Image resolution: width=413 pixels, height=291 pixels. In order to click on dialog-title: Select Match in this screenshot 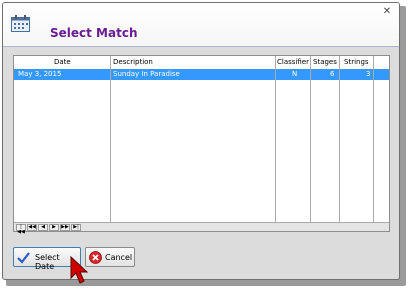, I will do `click(94, 33)`.